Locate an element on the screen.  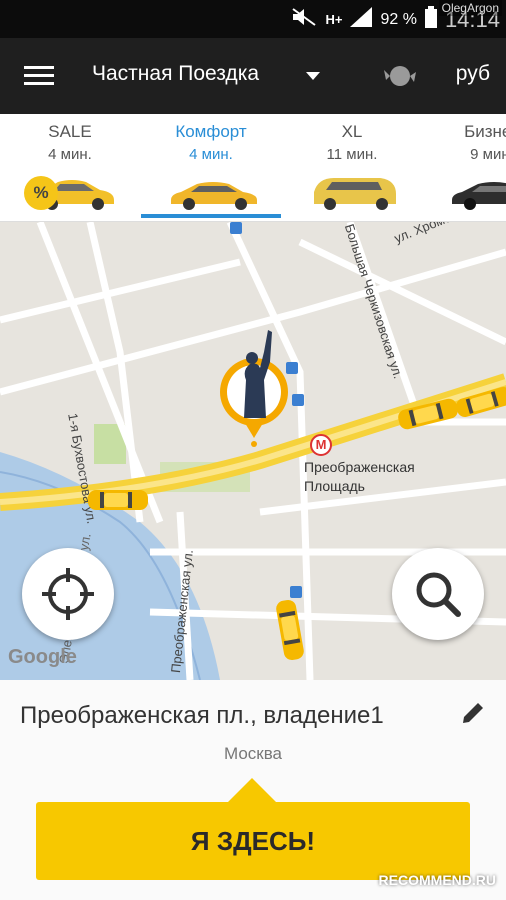
mute-icon is located at coordinates (304, 19).